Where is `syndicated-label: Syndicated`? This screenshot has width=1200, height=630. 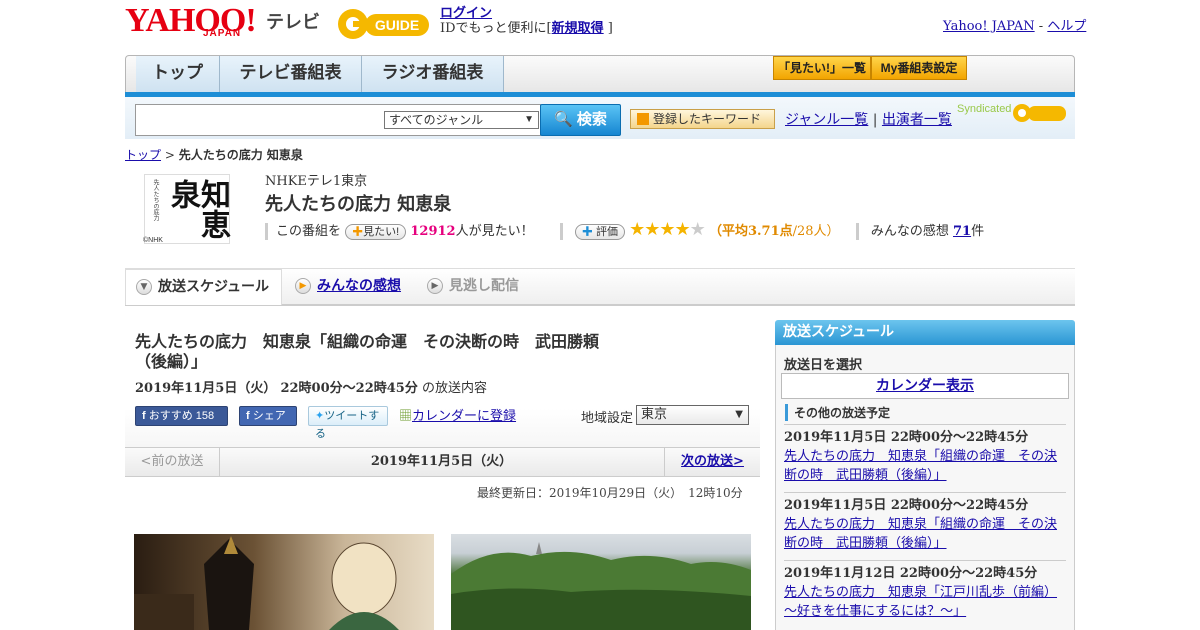 syndicated-label: Syndicated is located at coordinates (984, 109).